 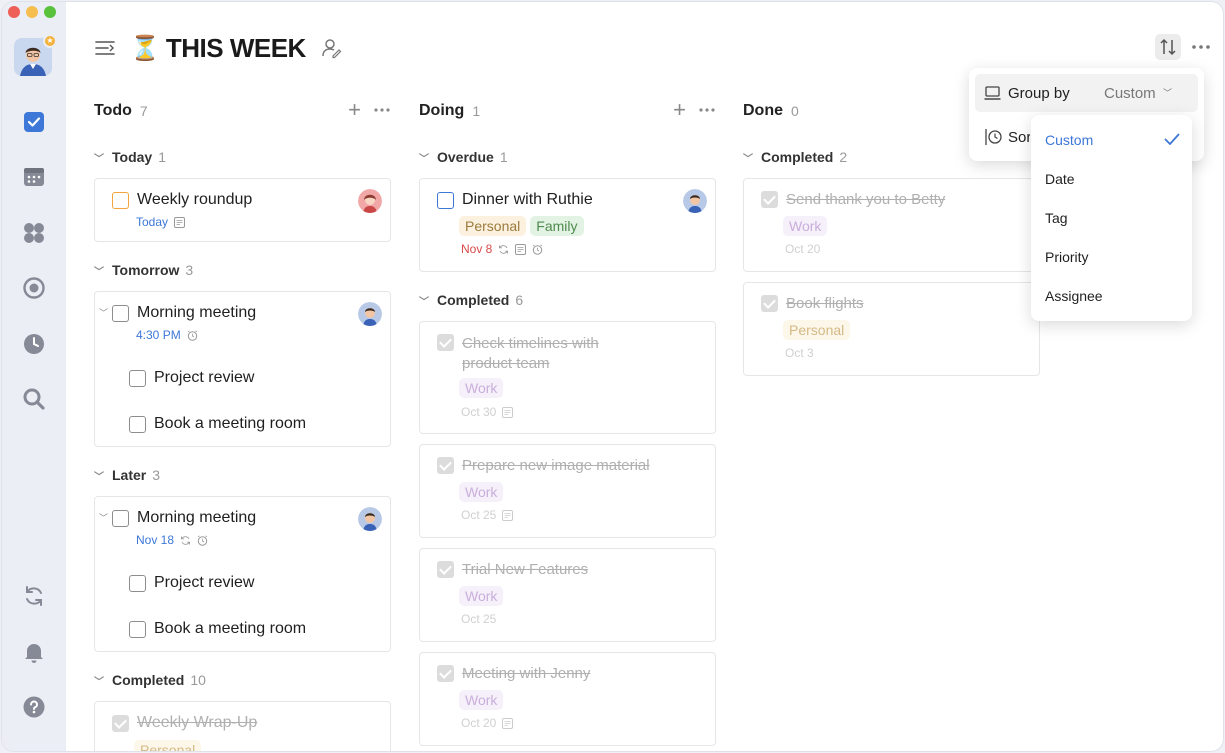 What do you see at coordinates (198, 680) in the screenshot?
I see `group-count: 10` at bounding box center [198, 680].